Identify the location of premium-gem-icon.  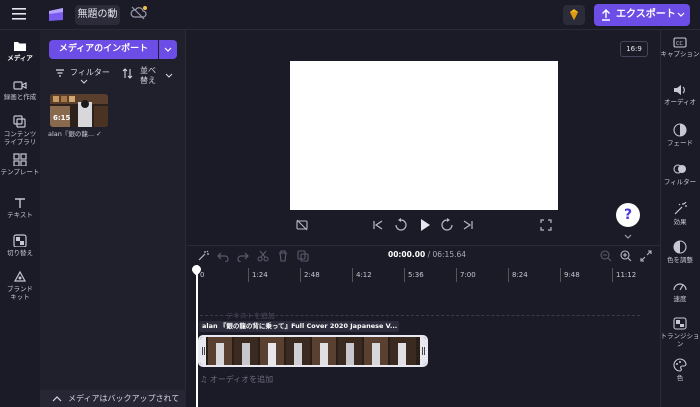
(574, 15).